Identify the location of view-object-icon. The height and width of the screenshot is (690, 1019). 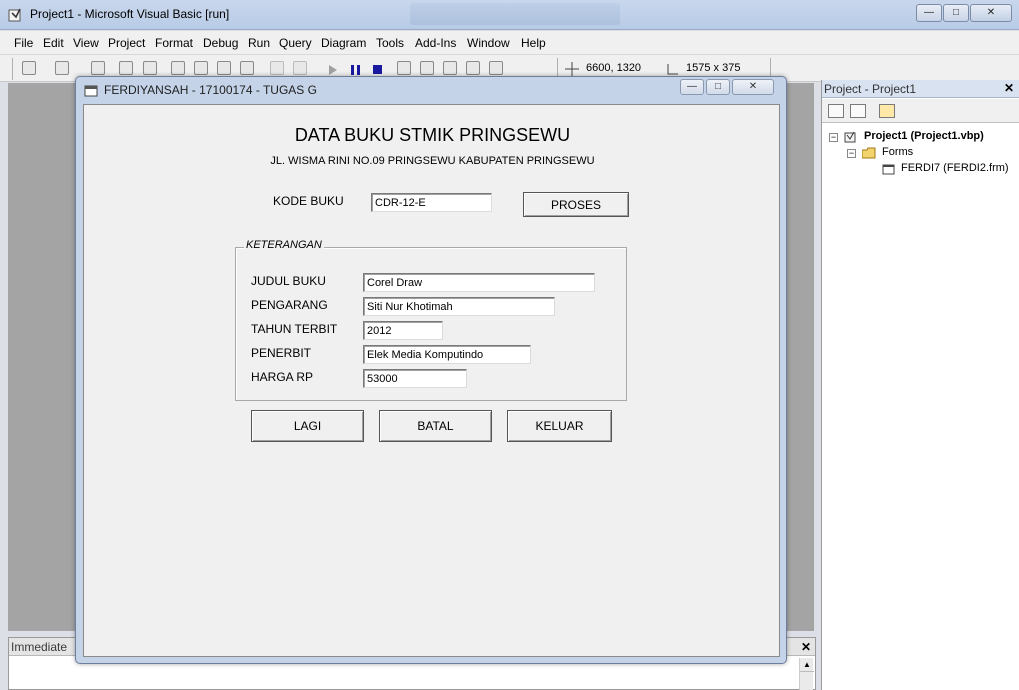
(858, 111).